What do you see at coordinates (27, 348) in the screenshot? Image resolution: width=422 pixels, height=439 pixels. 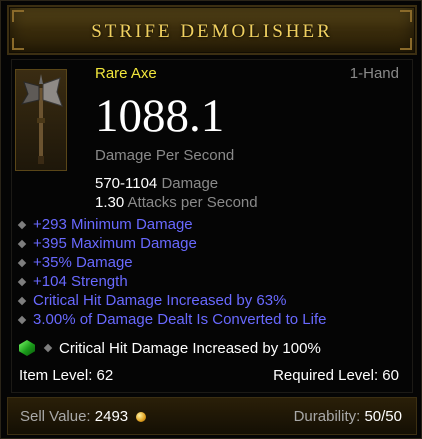 I see `emerald-gem-icon` at bounding box center [27, 348].